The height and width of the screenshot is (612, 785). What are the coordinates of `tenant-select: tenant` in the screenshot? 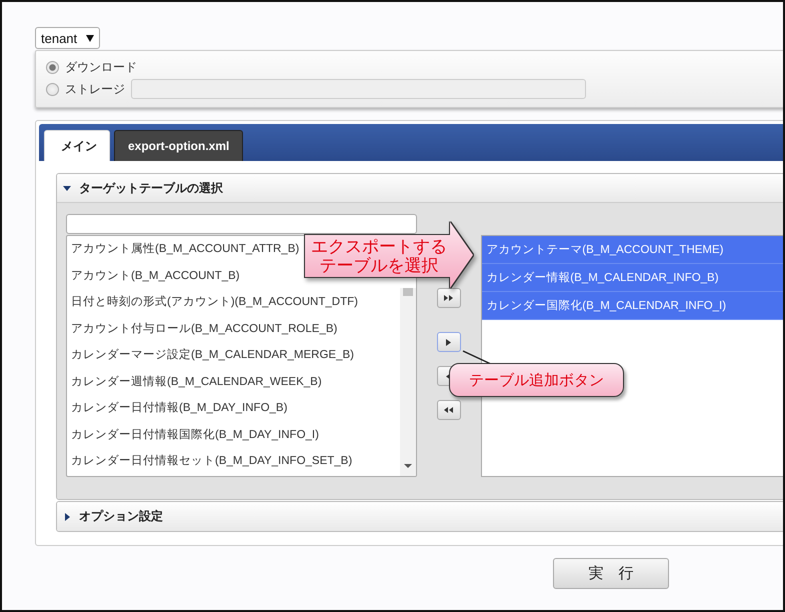 It's located at (67, 38).